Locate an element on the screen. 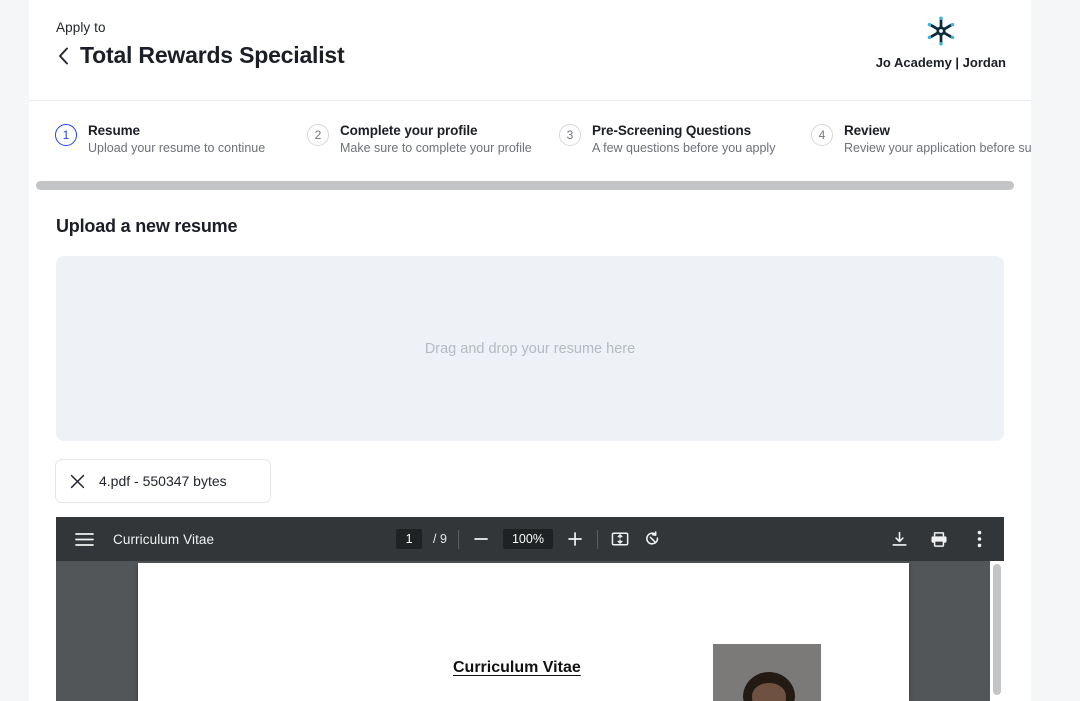  kebab-menu-icon is located at coordinates (979, 539).